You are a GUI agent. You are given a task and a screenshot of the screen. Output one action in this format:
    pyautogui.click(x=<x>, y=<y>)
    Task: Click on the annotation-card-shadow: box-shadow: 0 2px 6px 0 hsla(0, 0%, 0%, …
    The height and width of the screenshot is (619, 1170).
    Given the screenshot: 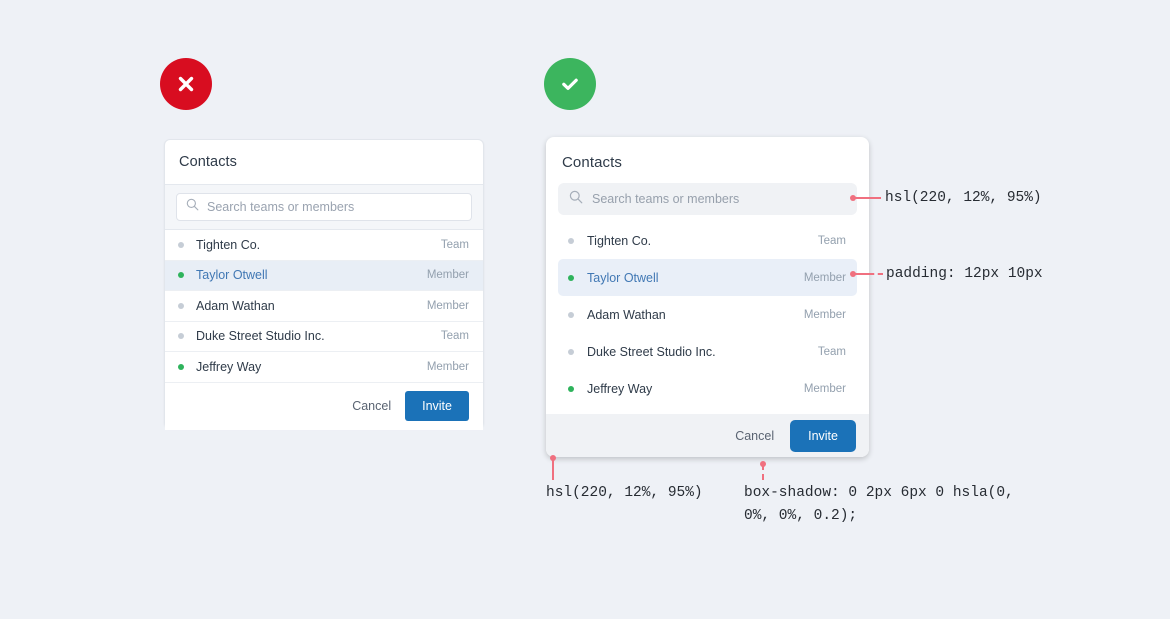 What is the action you would take?
    pyautogui.click(x=879, y=504)
    